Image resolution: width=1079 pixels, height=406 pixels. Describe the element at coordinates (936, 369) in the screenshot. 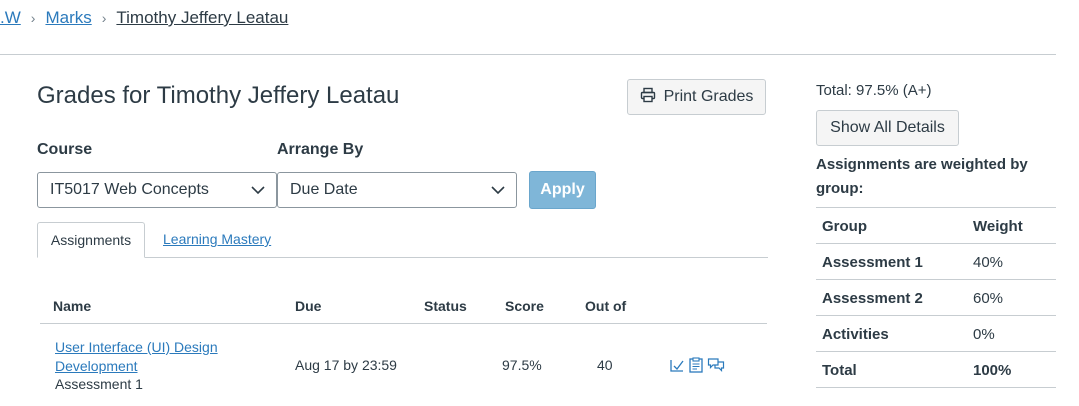

I see `weights-total-row: Total 100%` at that location.